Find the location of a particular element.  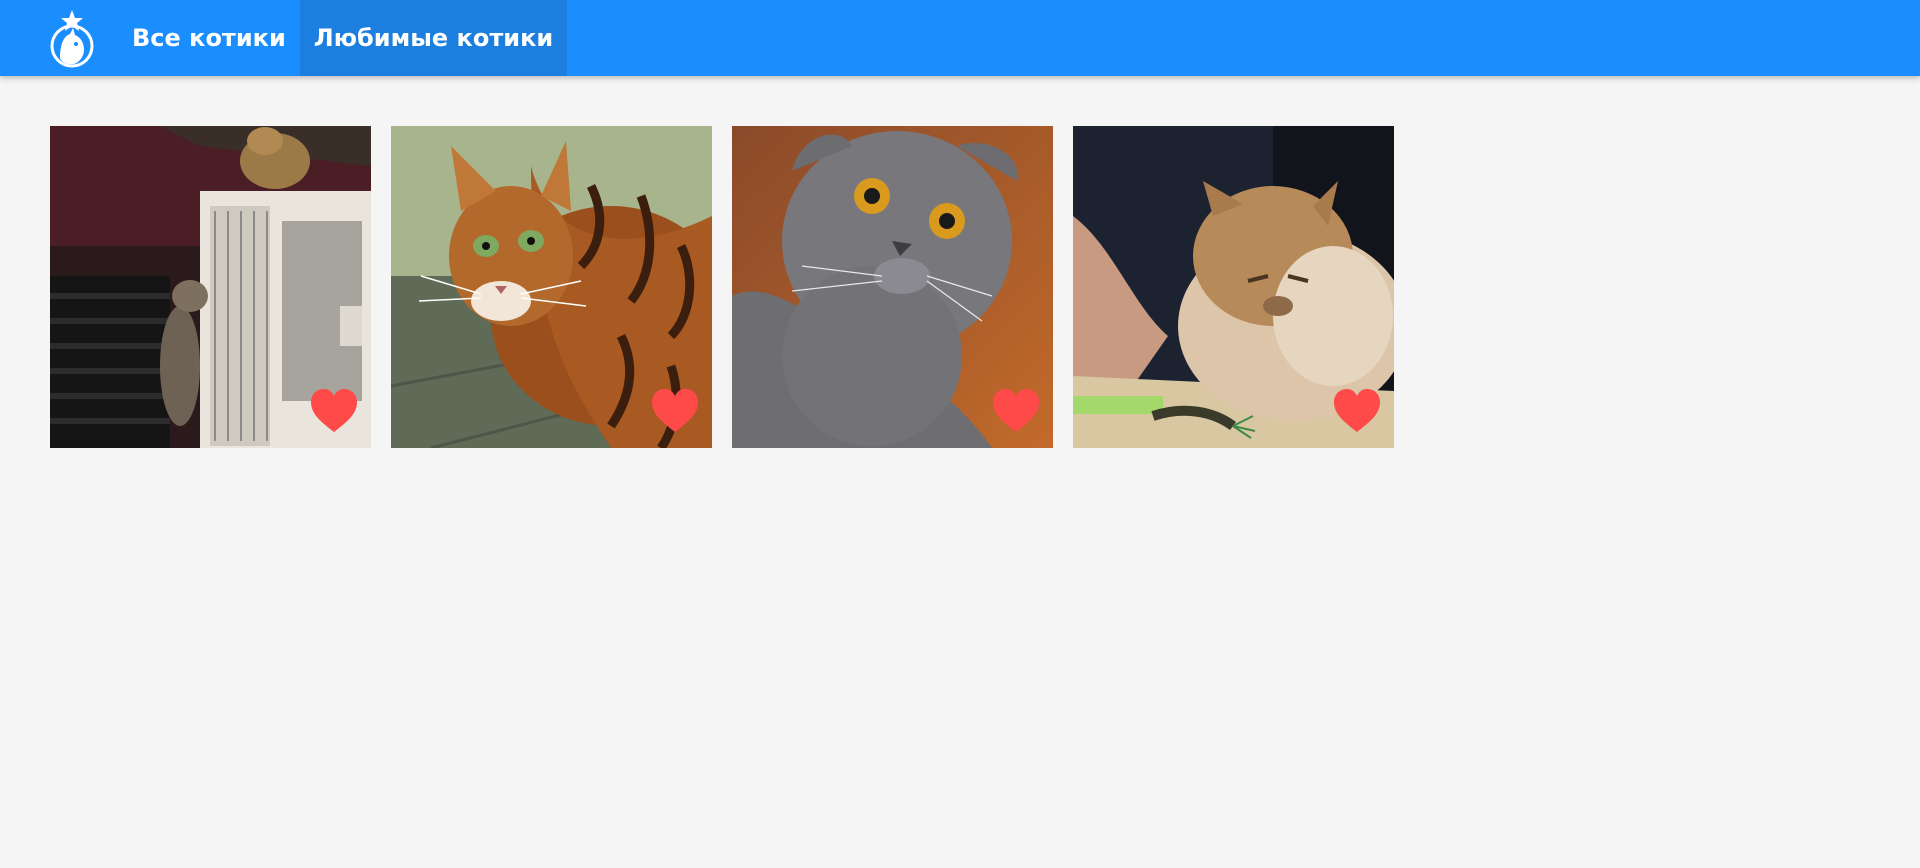

cat-dog-star-logo-icon is located at coordinates (72, 39).